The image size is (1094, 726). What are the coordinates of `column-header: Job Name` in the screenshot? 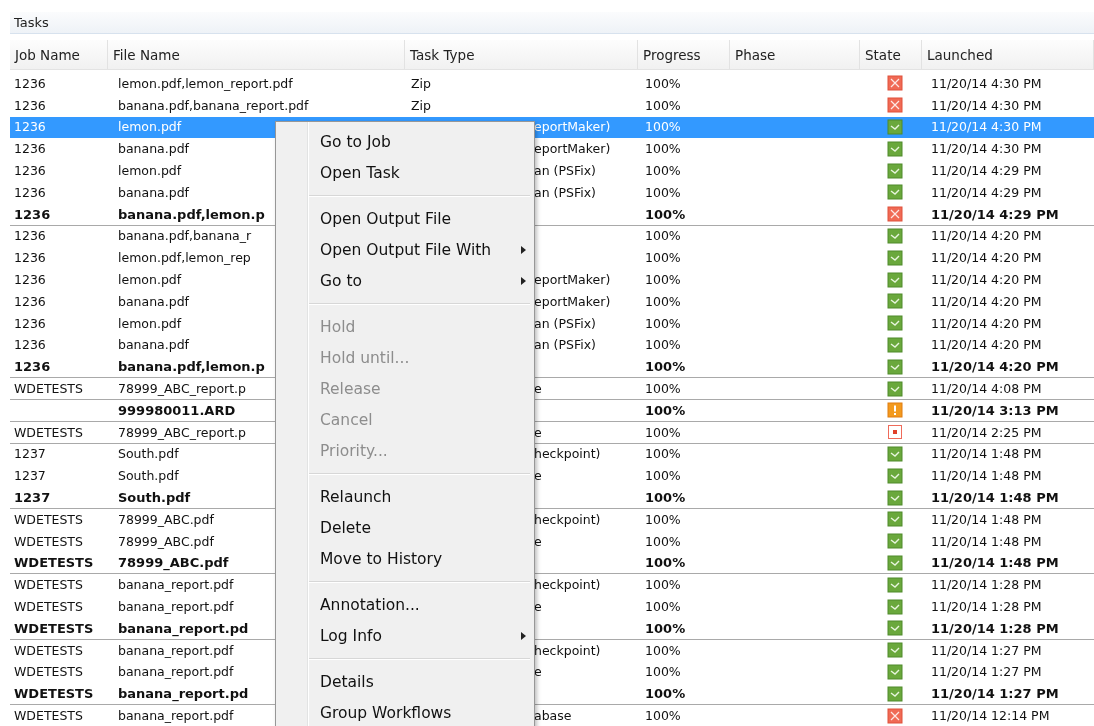 It's located at (59, 54).